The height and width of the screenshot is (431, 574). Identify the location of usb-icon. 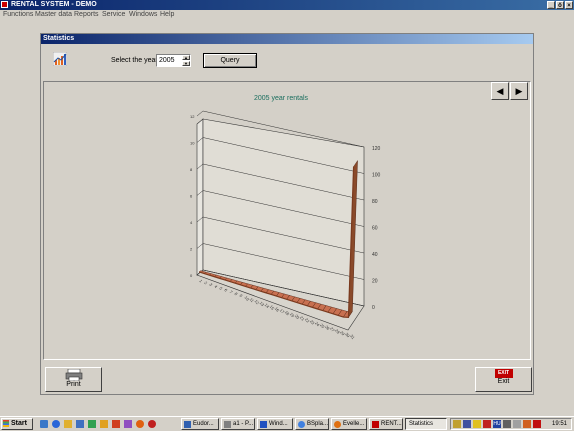
(507, 424).